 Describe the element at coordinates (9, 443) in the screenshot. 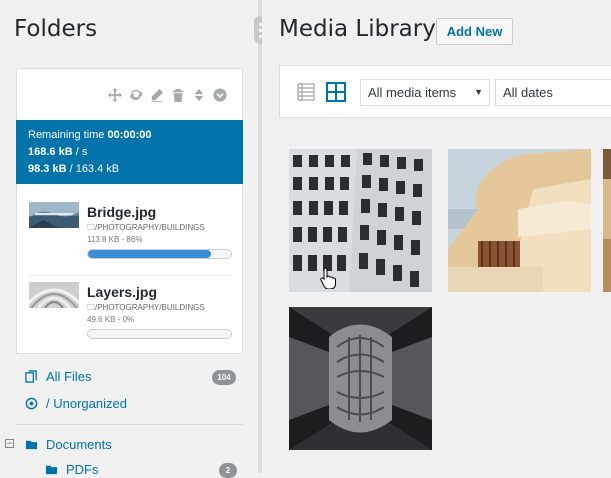

I see `collapse-toggle: −` at that location.